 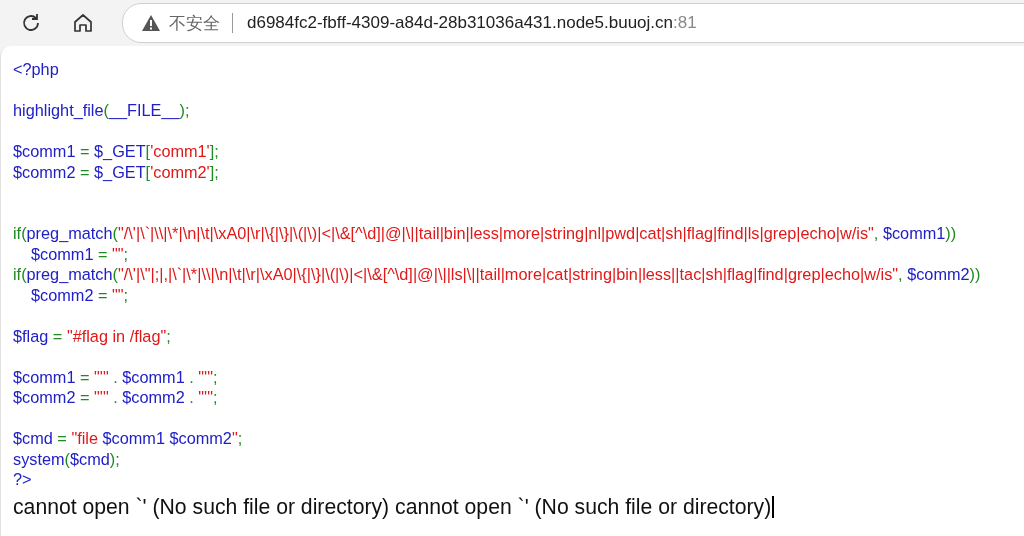 I want to click on code-line: system($cmd);, so click(x=67, y=458).